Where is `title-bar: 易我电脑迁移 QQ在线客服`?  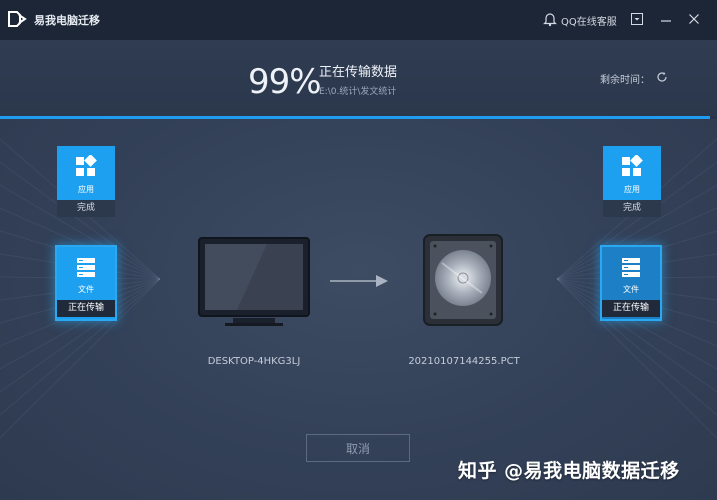
title-bar: 易我电脑迁移 QQ在线客服 is located at coordinates (358, 20).